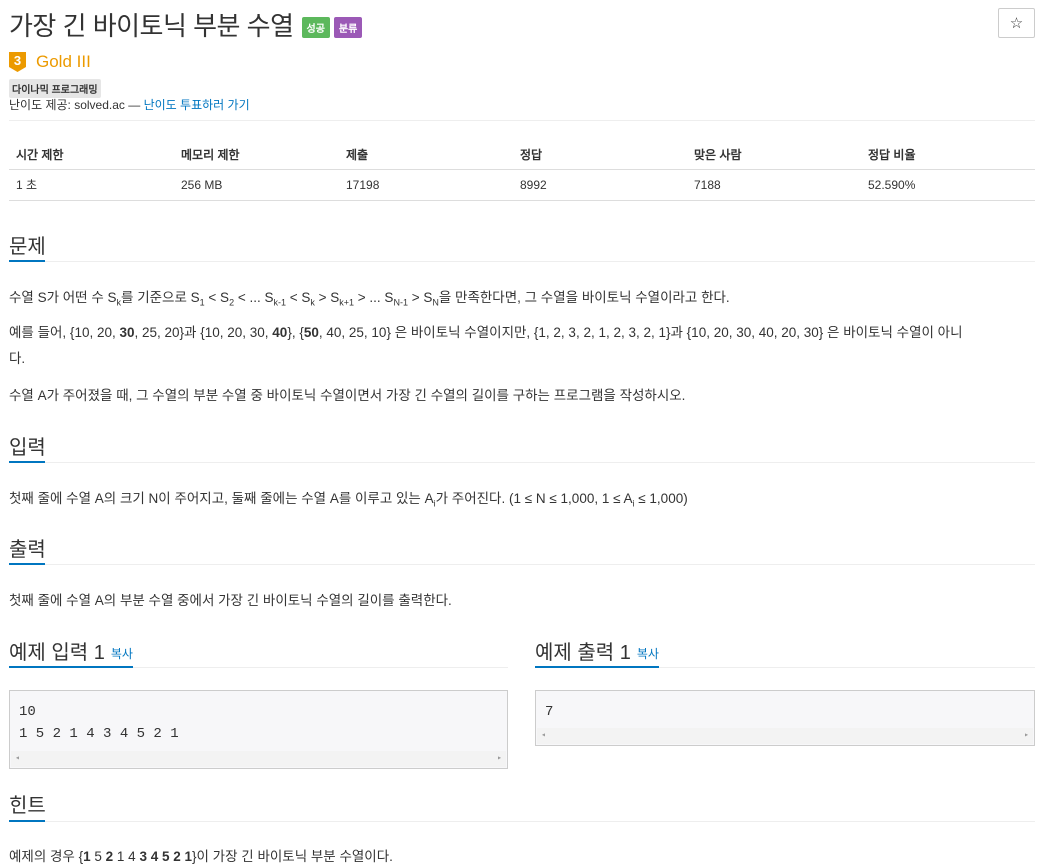 Image resolution: width=1047 pixels, height=866 pixels. Describe the element at coordinates (774, 155) in the screenshot. I see `header-solvers: 맞은 사람` at that location.